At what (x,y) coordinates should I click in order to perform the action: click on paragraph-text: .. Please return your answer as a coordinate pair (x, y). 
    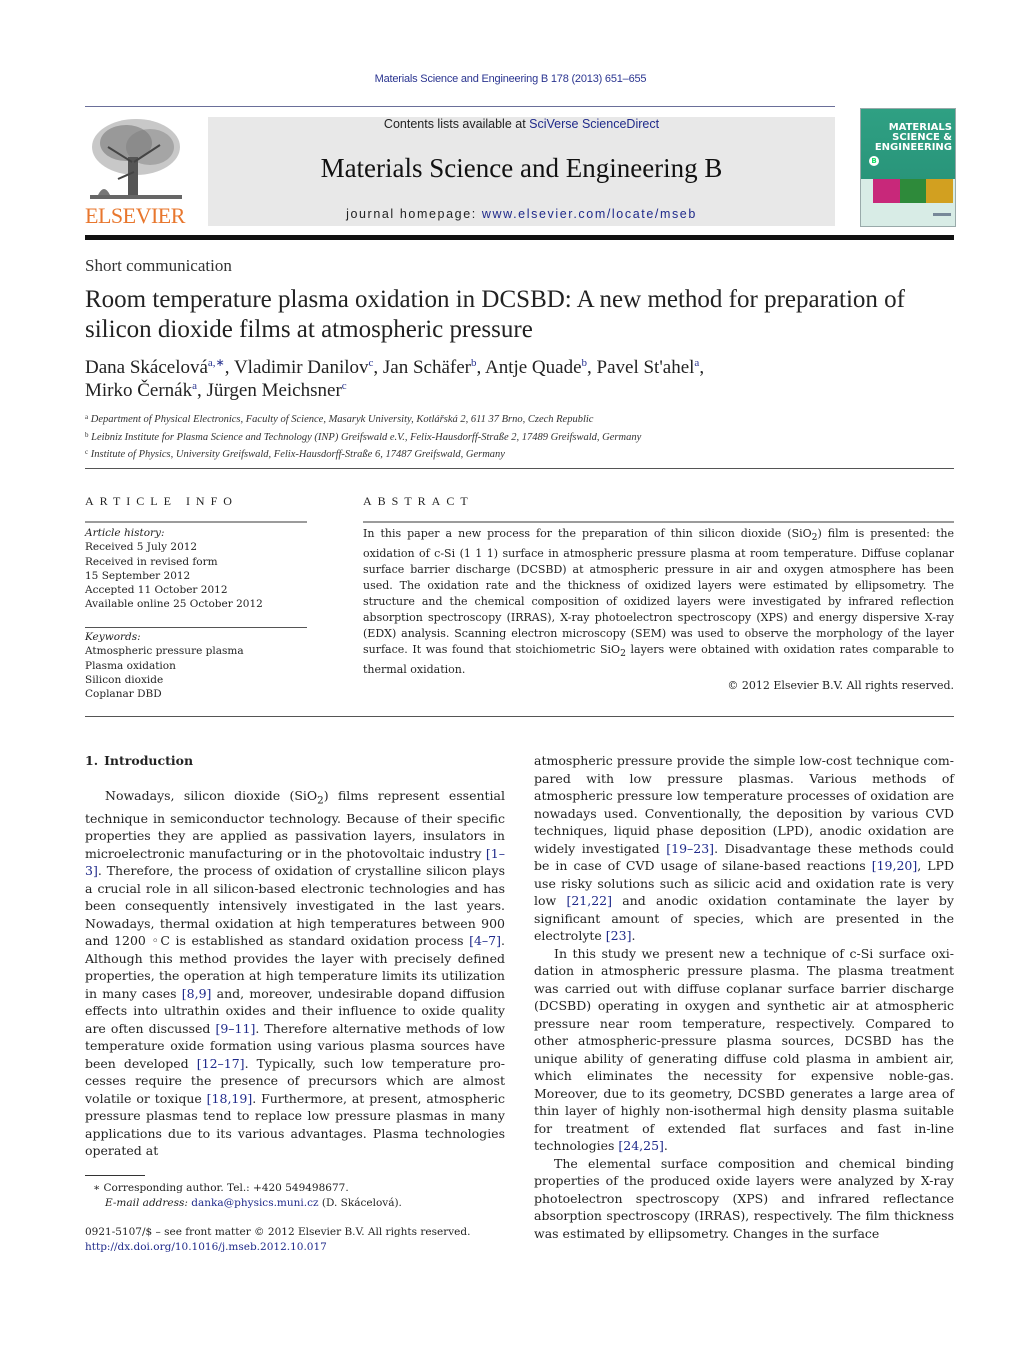
    Looking at the image, I should click on (633, 935).